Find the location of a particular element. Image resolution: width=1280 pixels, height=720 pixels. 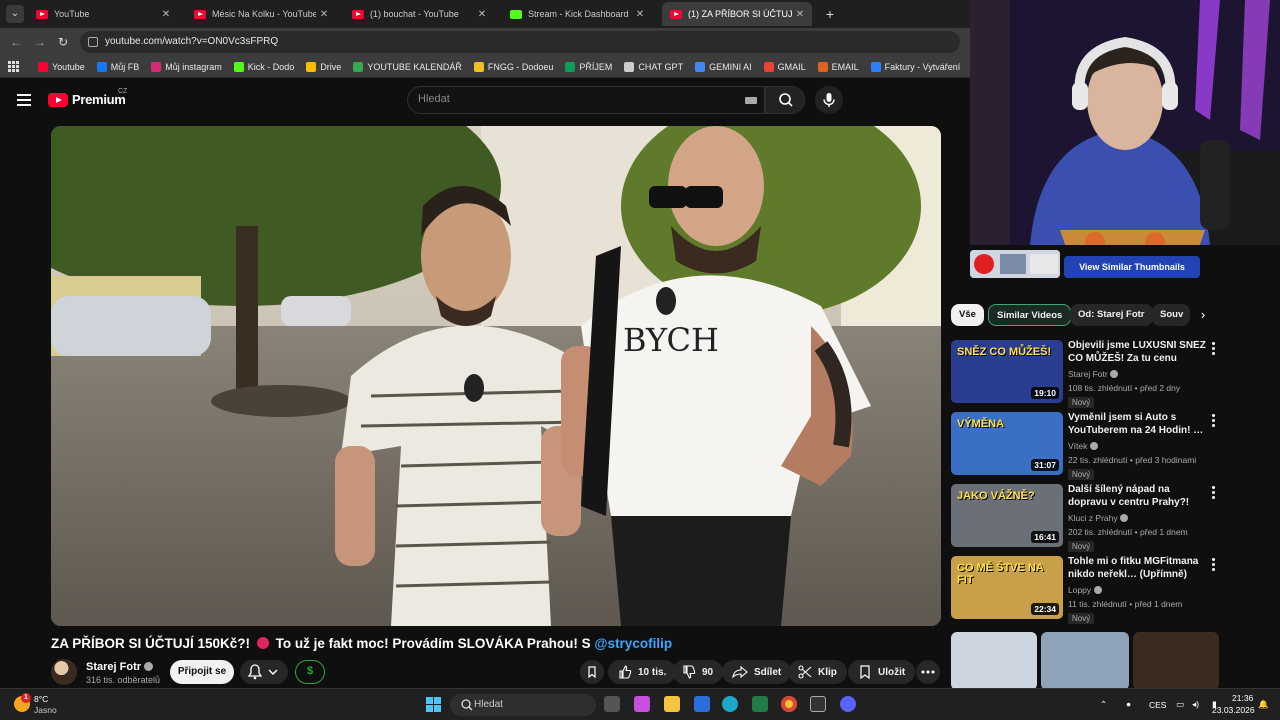

bookmark-item: FNGG - Dodoeu is located at coordinates (513, 67).